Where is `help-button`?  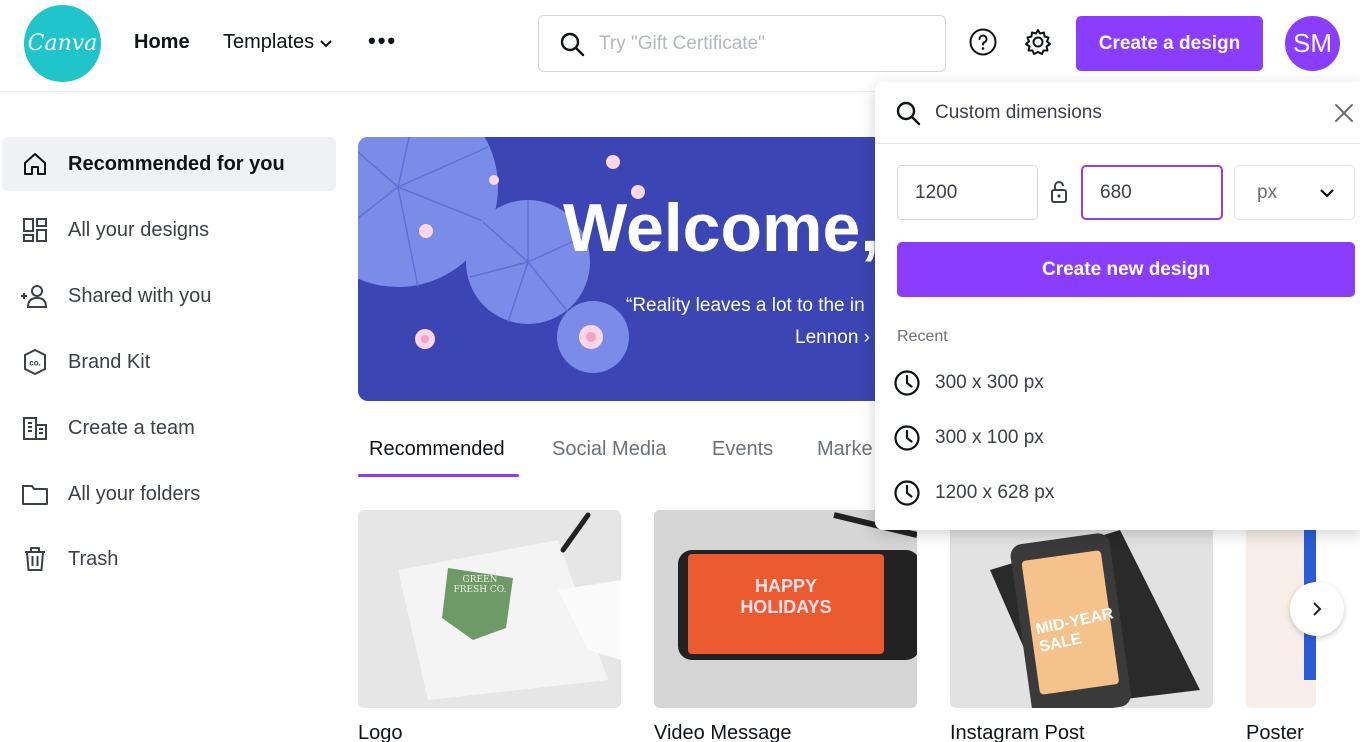 help-button is located at coordinates (983, 42).